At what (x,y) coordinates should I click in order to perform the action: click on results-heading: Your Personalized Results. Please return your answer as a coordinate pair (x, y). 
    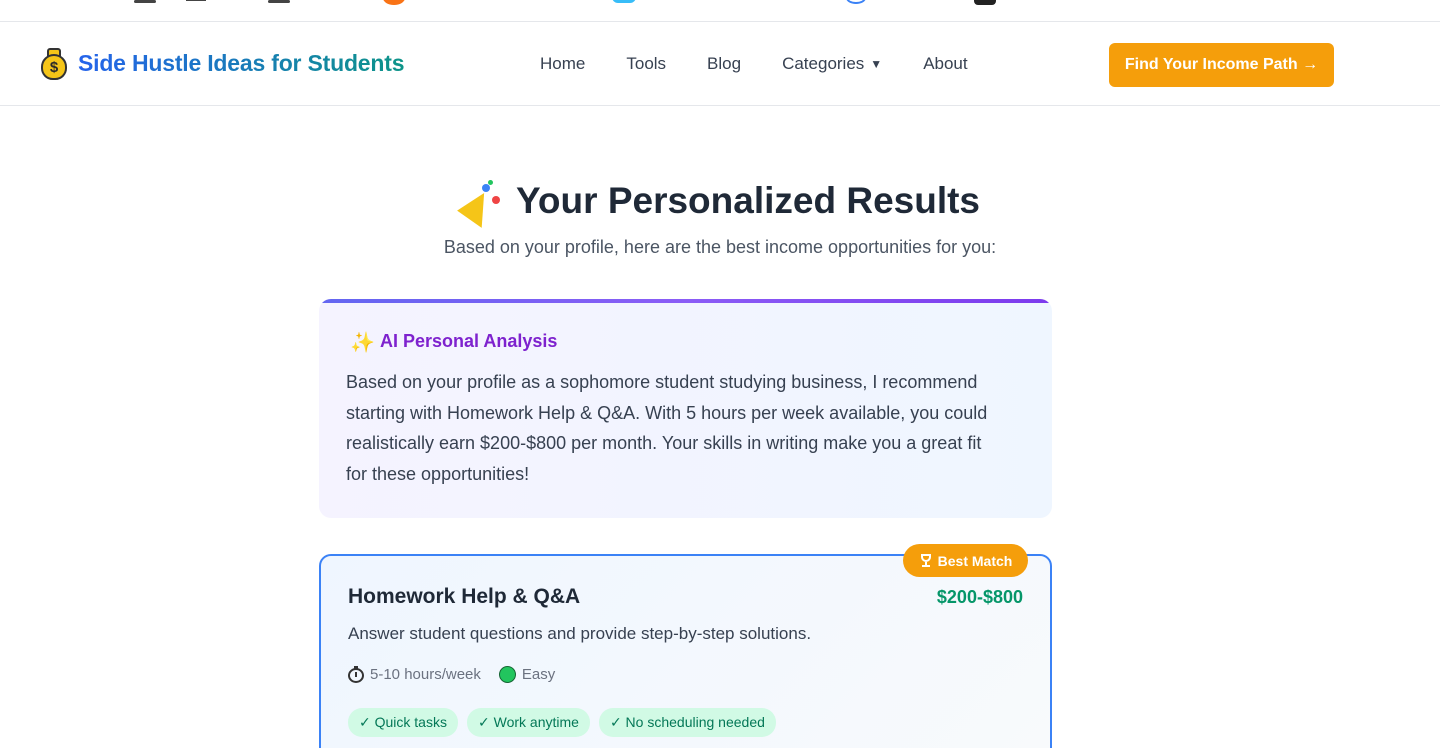
    Looking at the image, I should click on (720, 204).